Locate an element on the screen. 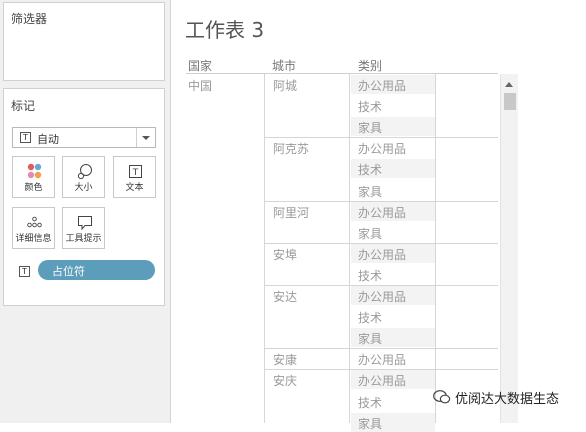 Image resolution: width=586 pixels, height=432 pixels. city-cell: 安埠 is located at coordinates (285, 254).